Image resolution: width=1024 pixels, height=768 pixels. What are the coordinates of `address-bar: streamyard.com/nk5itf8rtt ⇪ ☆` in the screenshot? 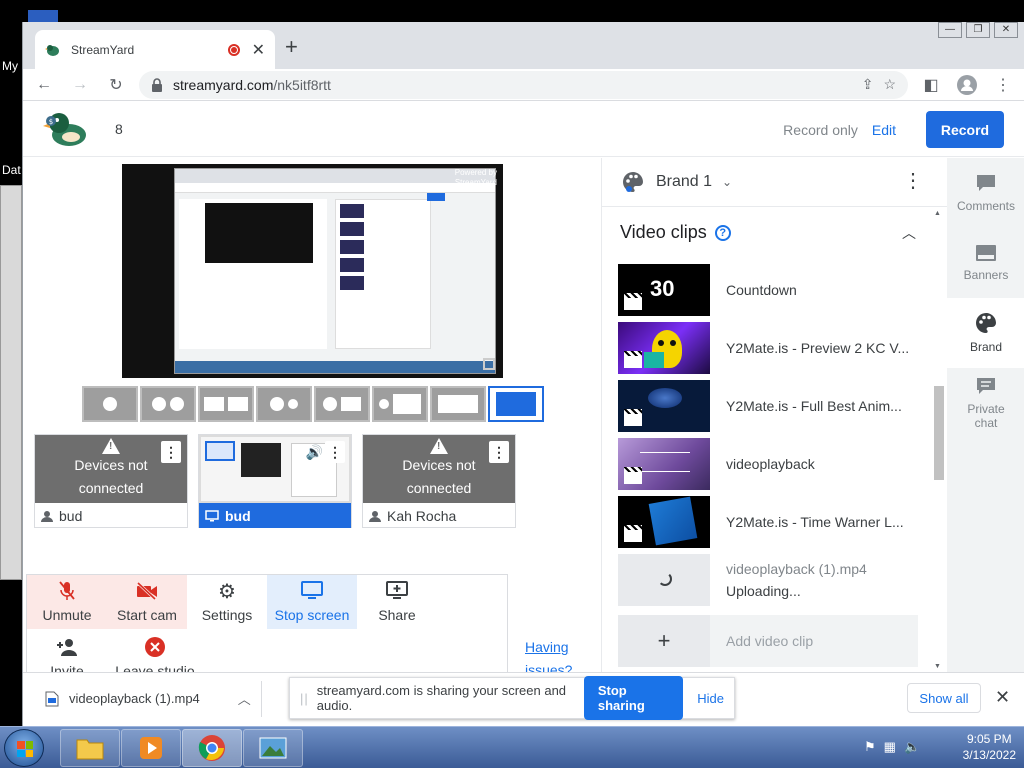 It's located at (523, 84).